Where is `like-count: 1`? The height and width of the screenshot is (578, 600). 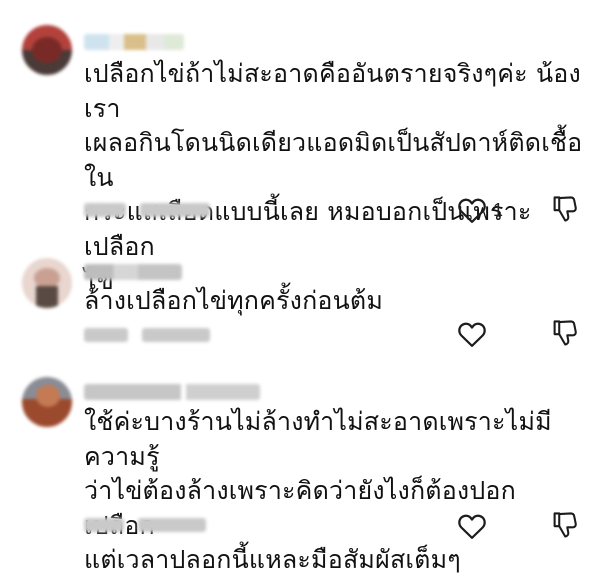
like-count: 1 is located at coordinates (498, 209).